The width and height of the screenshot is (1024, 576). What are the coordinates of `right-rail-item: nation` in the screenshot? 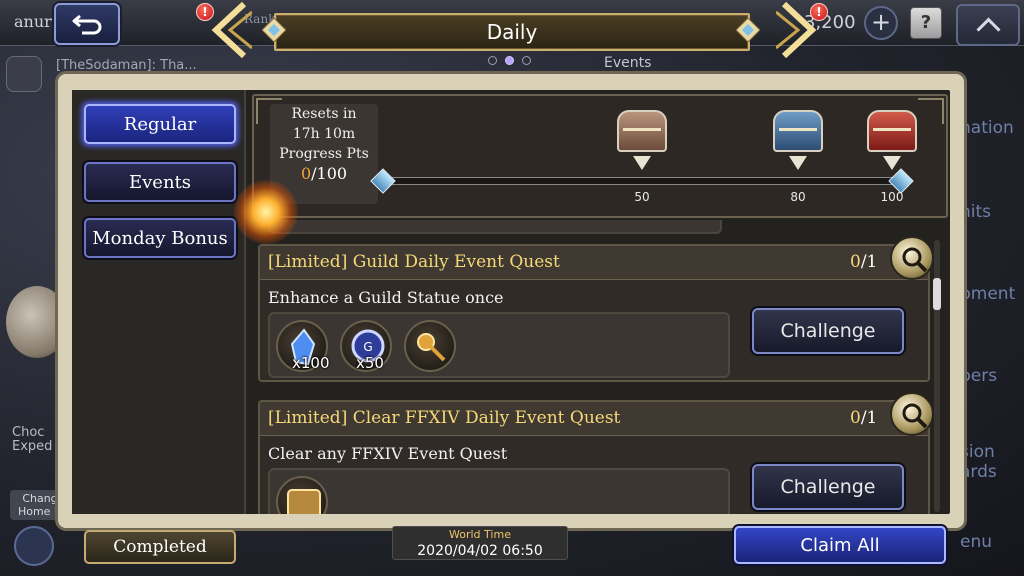 It's located at (987, 128).